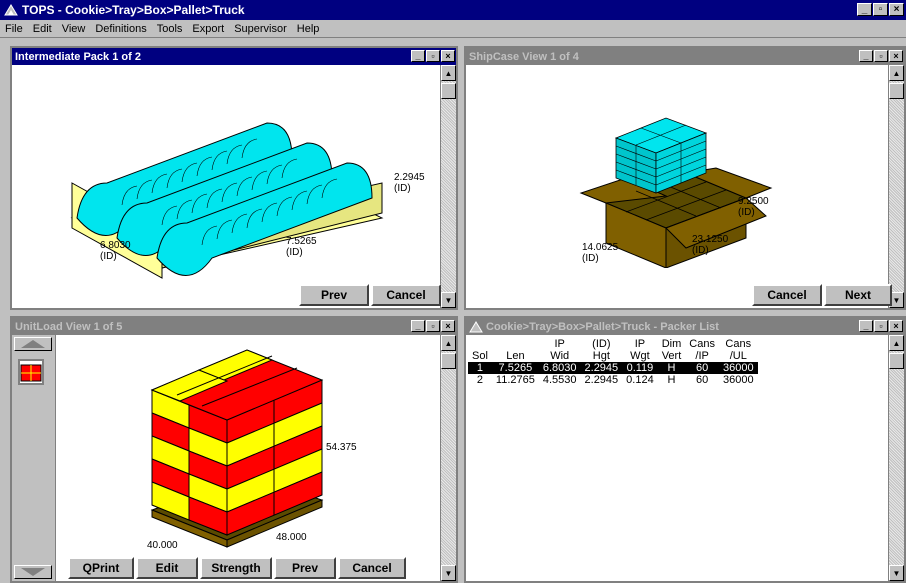 The image size is (906, 583). I want to click on view-tool-strip, so click(34, 458).